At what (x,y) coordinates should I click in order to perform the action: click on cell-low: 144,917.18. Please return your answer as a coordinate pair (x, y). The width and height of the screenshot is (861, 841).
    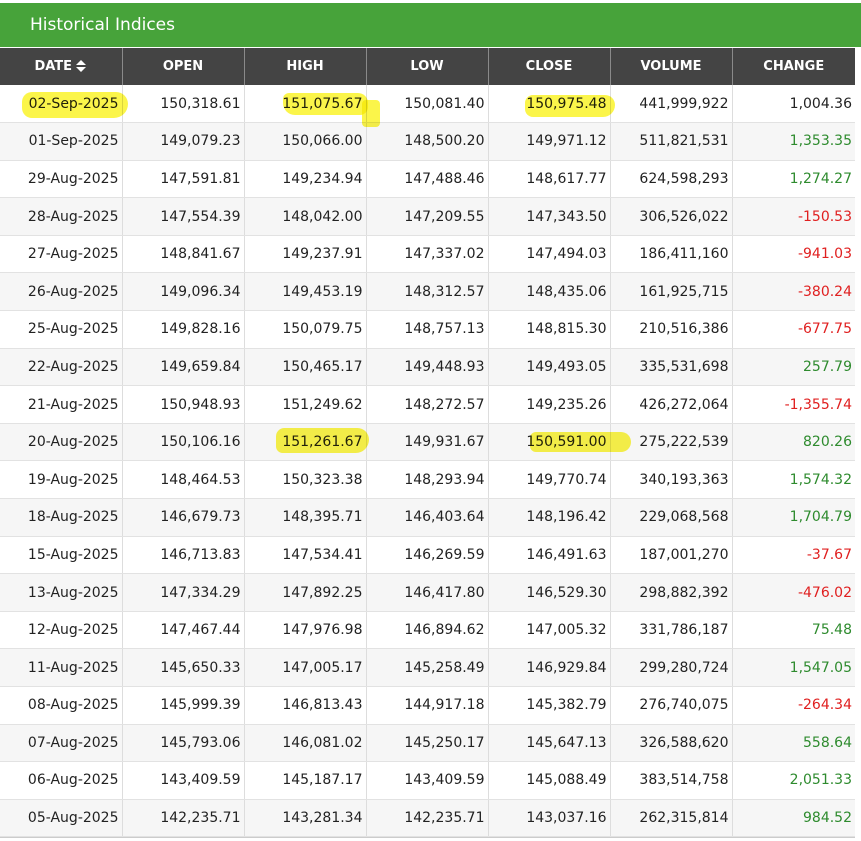
    Looking at the image, I should click on (427, 705).